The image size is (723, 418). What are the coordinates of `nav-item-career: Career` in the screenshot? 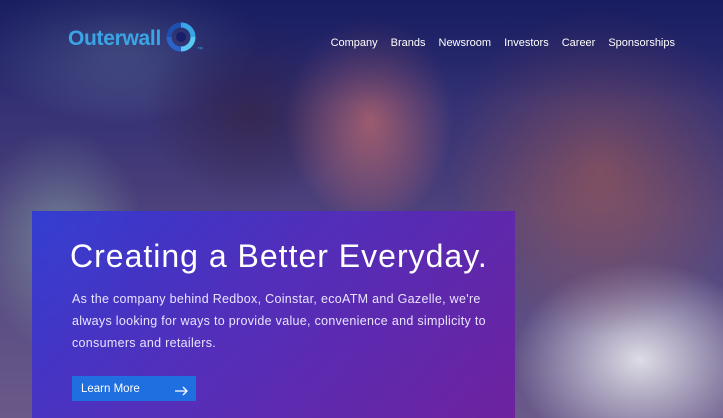 It's located at (579, 43).